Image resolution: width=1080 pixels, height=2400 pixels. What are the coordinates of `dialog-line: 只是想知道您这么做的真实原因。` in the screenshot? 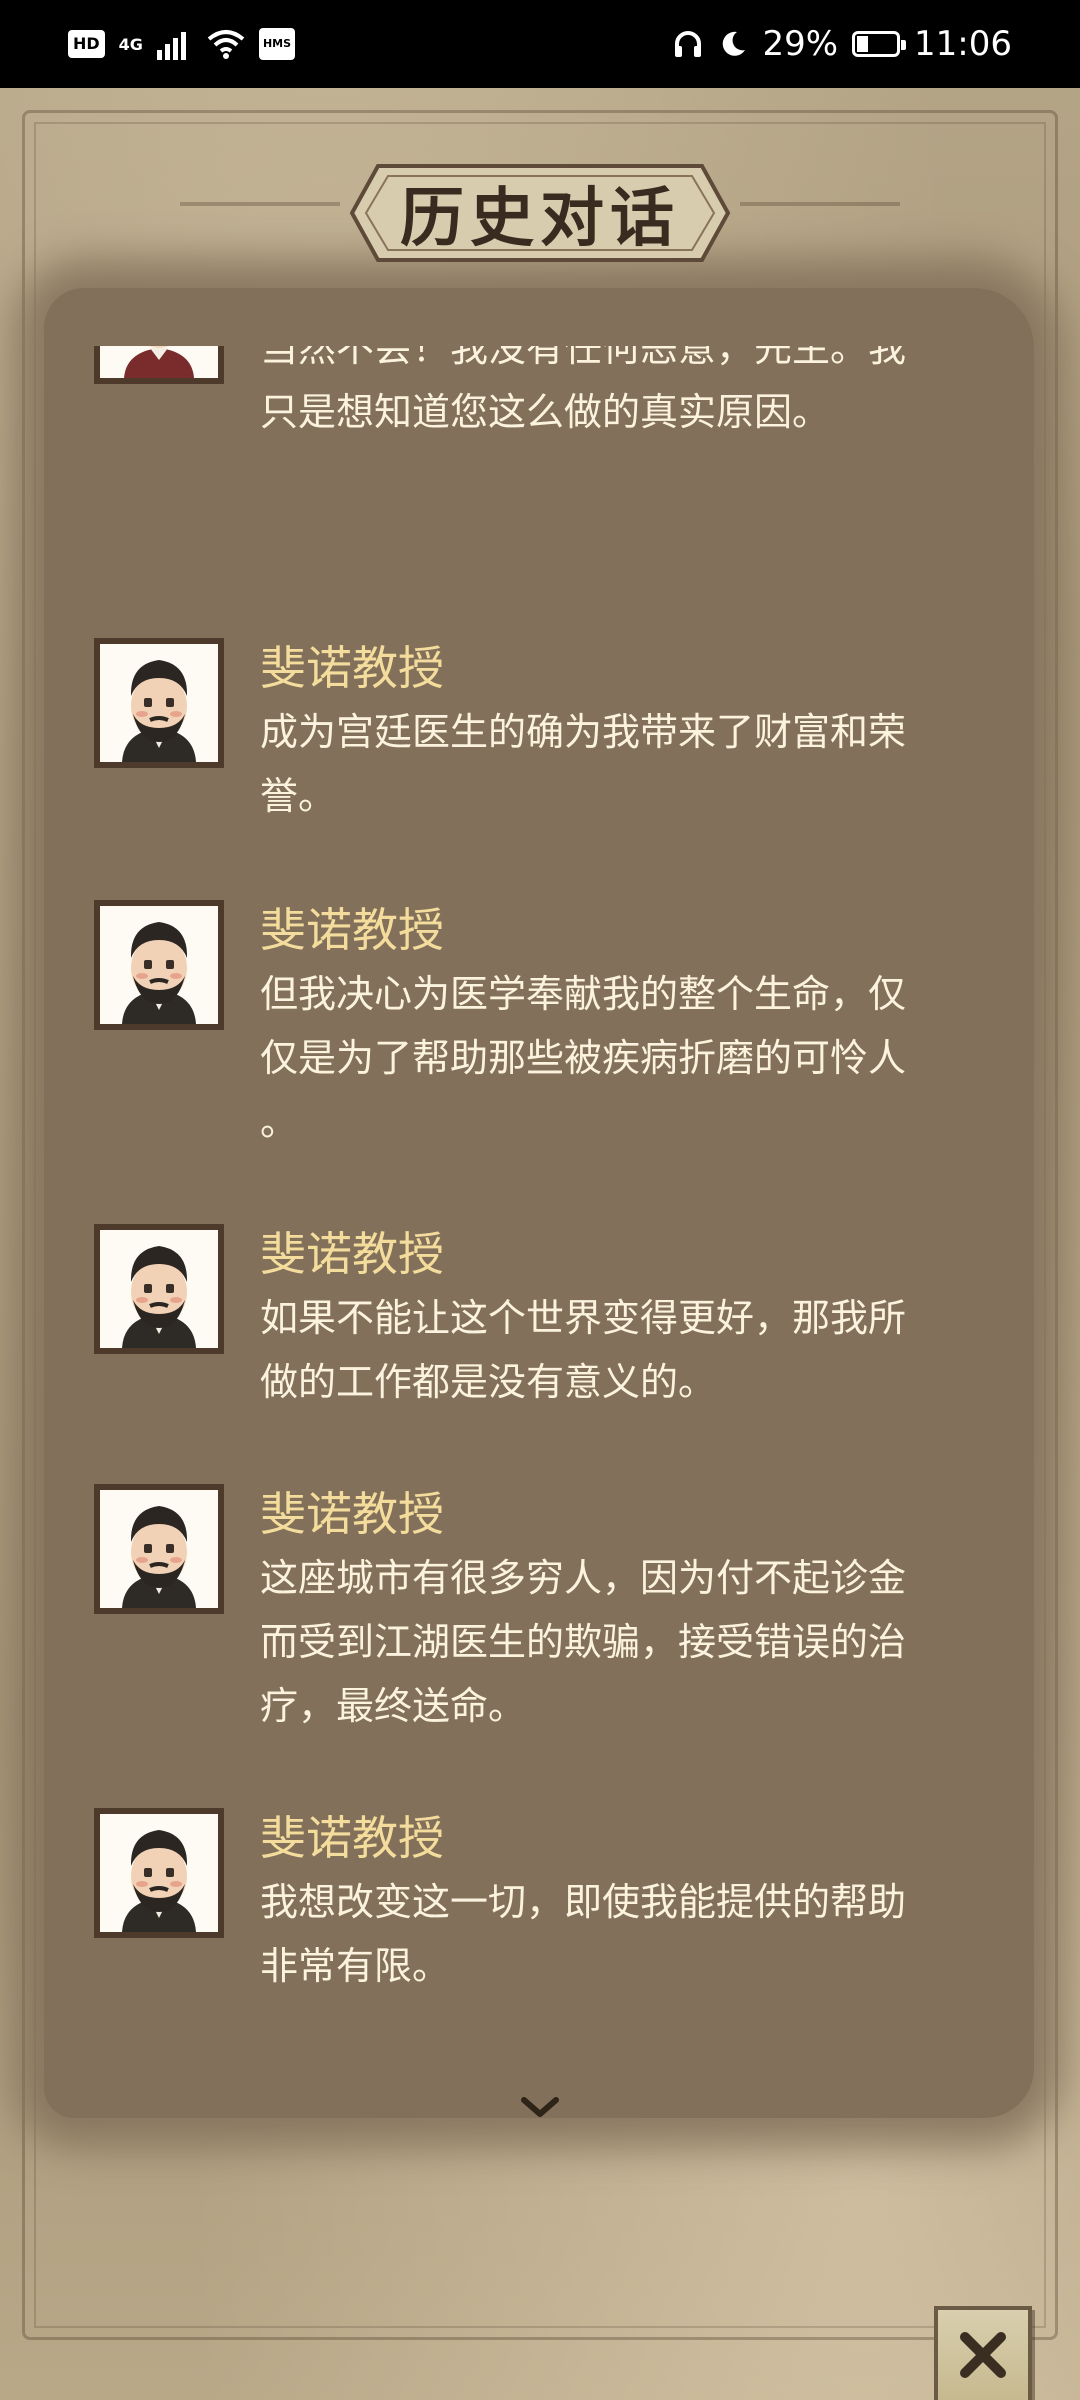 It's located at (545, 412).